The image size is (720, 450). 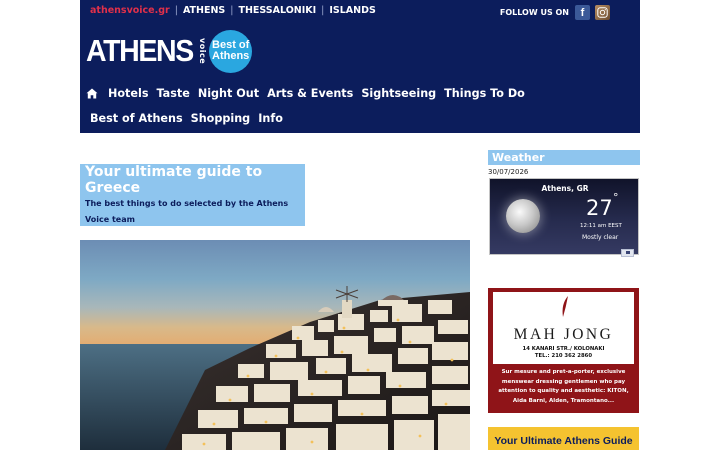 What do you see at coordinates (616, 197) in the screenshot?
I see `degree-symbol: °` at bounding box center [616, 197].